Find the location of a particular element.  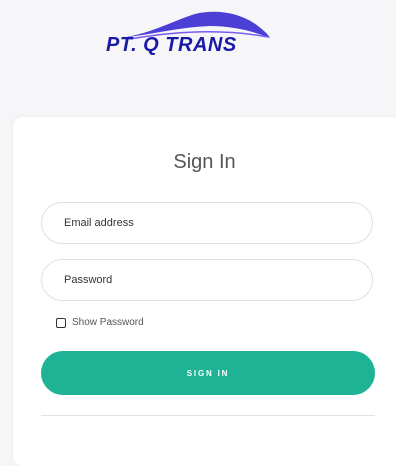

show-password-row: Show Password is located at coordinates (100, 322).